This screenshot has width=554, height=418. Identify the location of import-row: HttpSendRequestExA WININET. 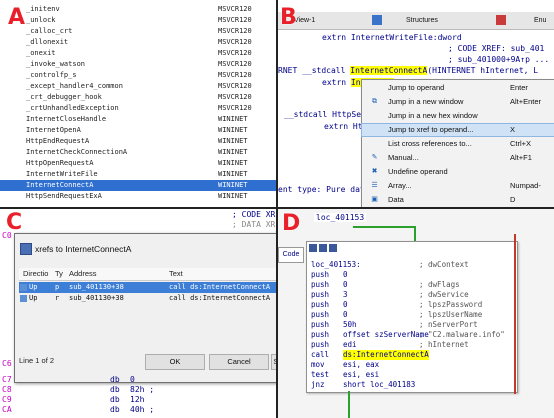
(138, 196).